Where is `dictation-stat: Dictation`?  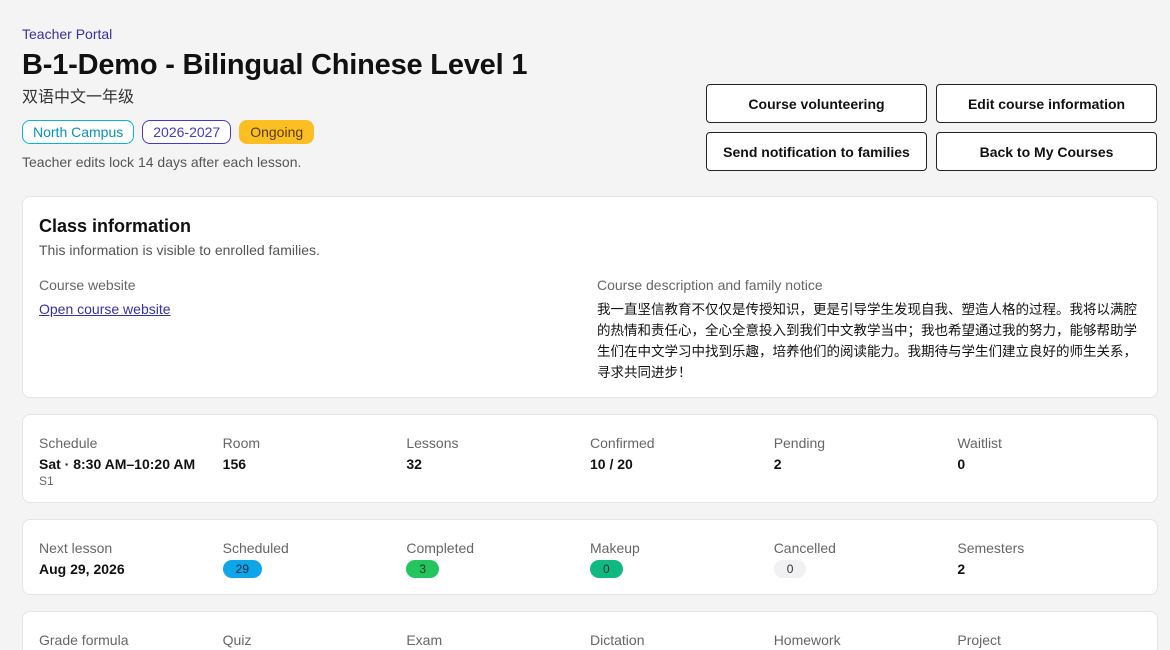
dictation-stat: Dictation is located at coordinates (682, 640).